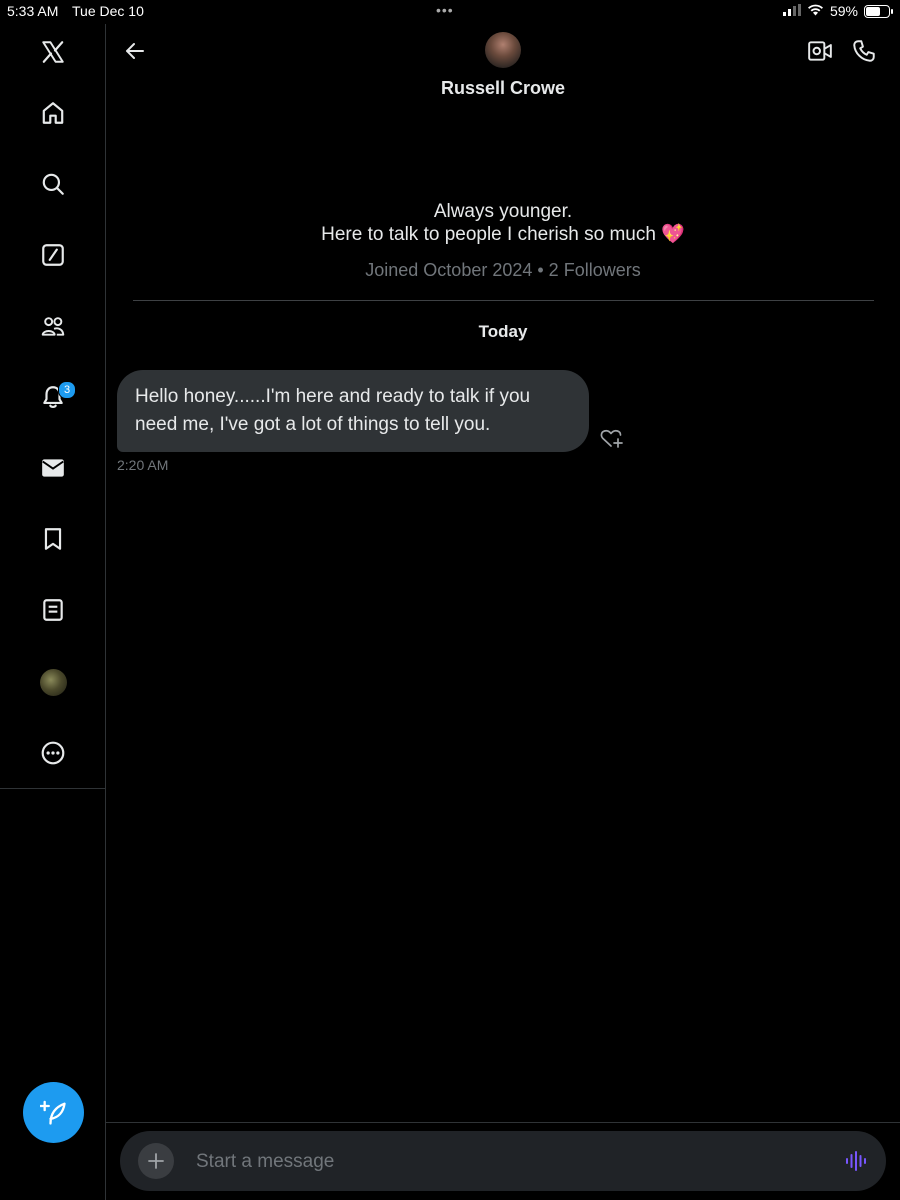 The width and height of the screenshot is (900, 1200). Describe the element at coordinates (33, 11) in the screenshot. I see `status-time: 5:33 AM` at that location.